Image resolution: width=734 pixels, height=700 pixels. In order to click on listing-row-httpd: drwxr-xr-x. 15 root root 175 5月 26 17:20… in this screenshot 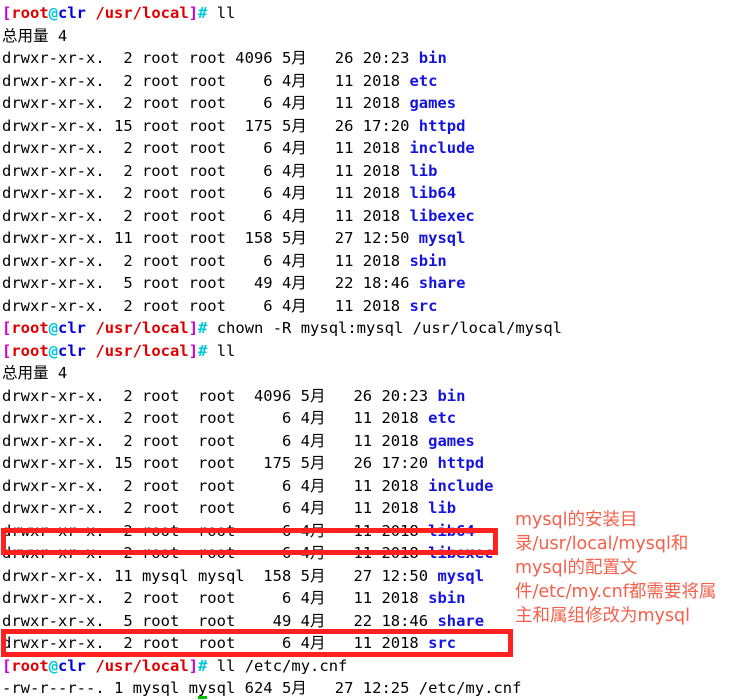, I will do `click(368, 126)`.